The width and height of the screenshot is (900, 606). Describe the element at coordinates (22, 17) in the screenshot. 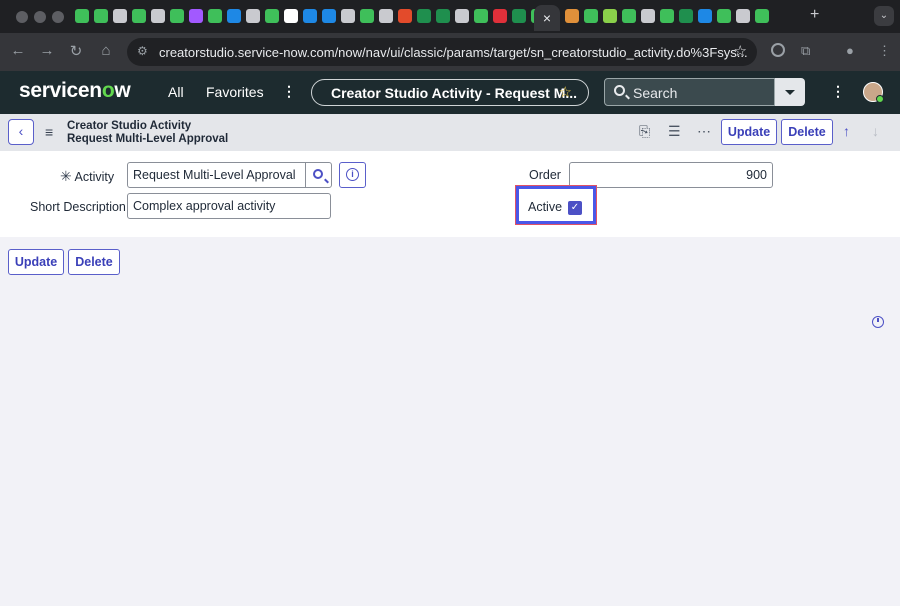

I see `window-close-dot` at that location.